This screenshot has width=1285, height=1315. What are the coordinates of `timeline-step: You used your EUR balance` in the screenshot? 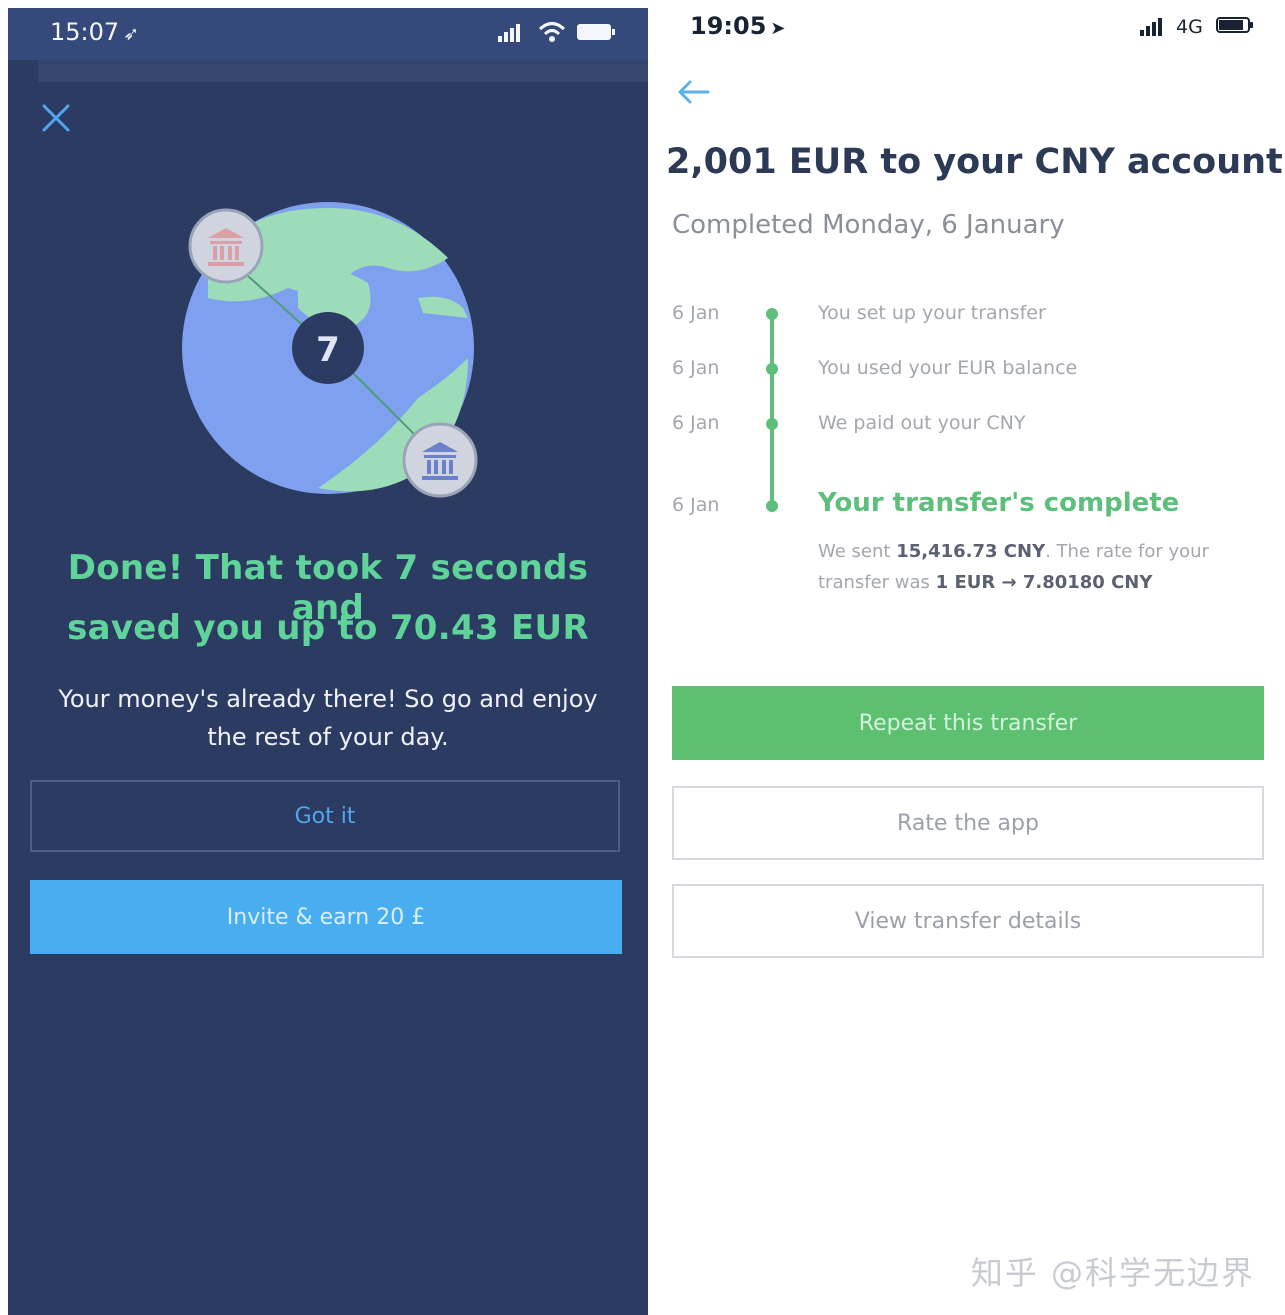 It's located at (948, 368).